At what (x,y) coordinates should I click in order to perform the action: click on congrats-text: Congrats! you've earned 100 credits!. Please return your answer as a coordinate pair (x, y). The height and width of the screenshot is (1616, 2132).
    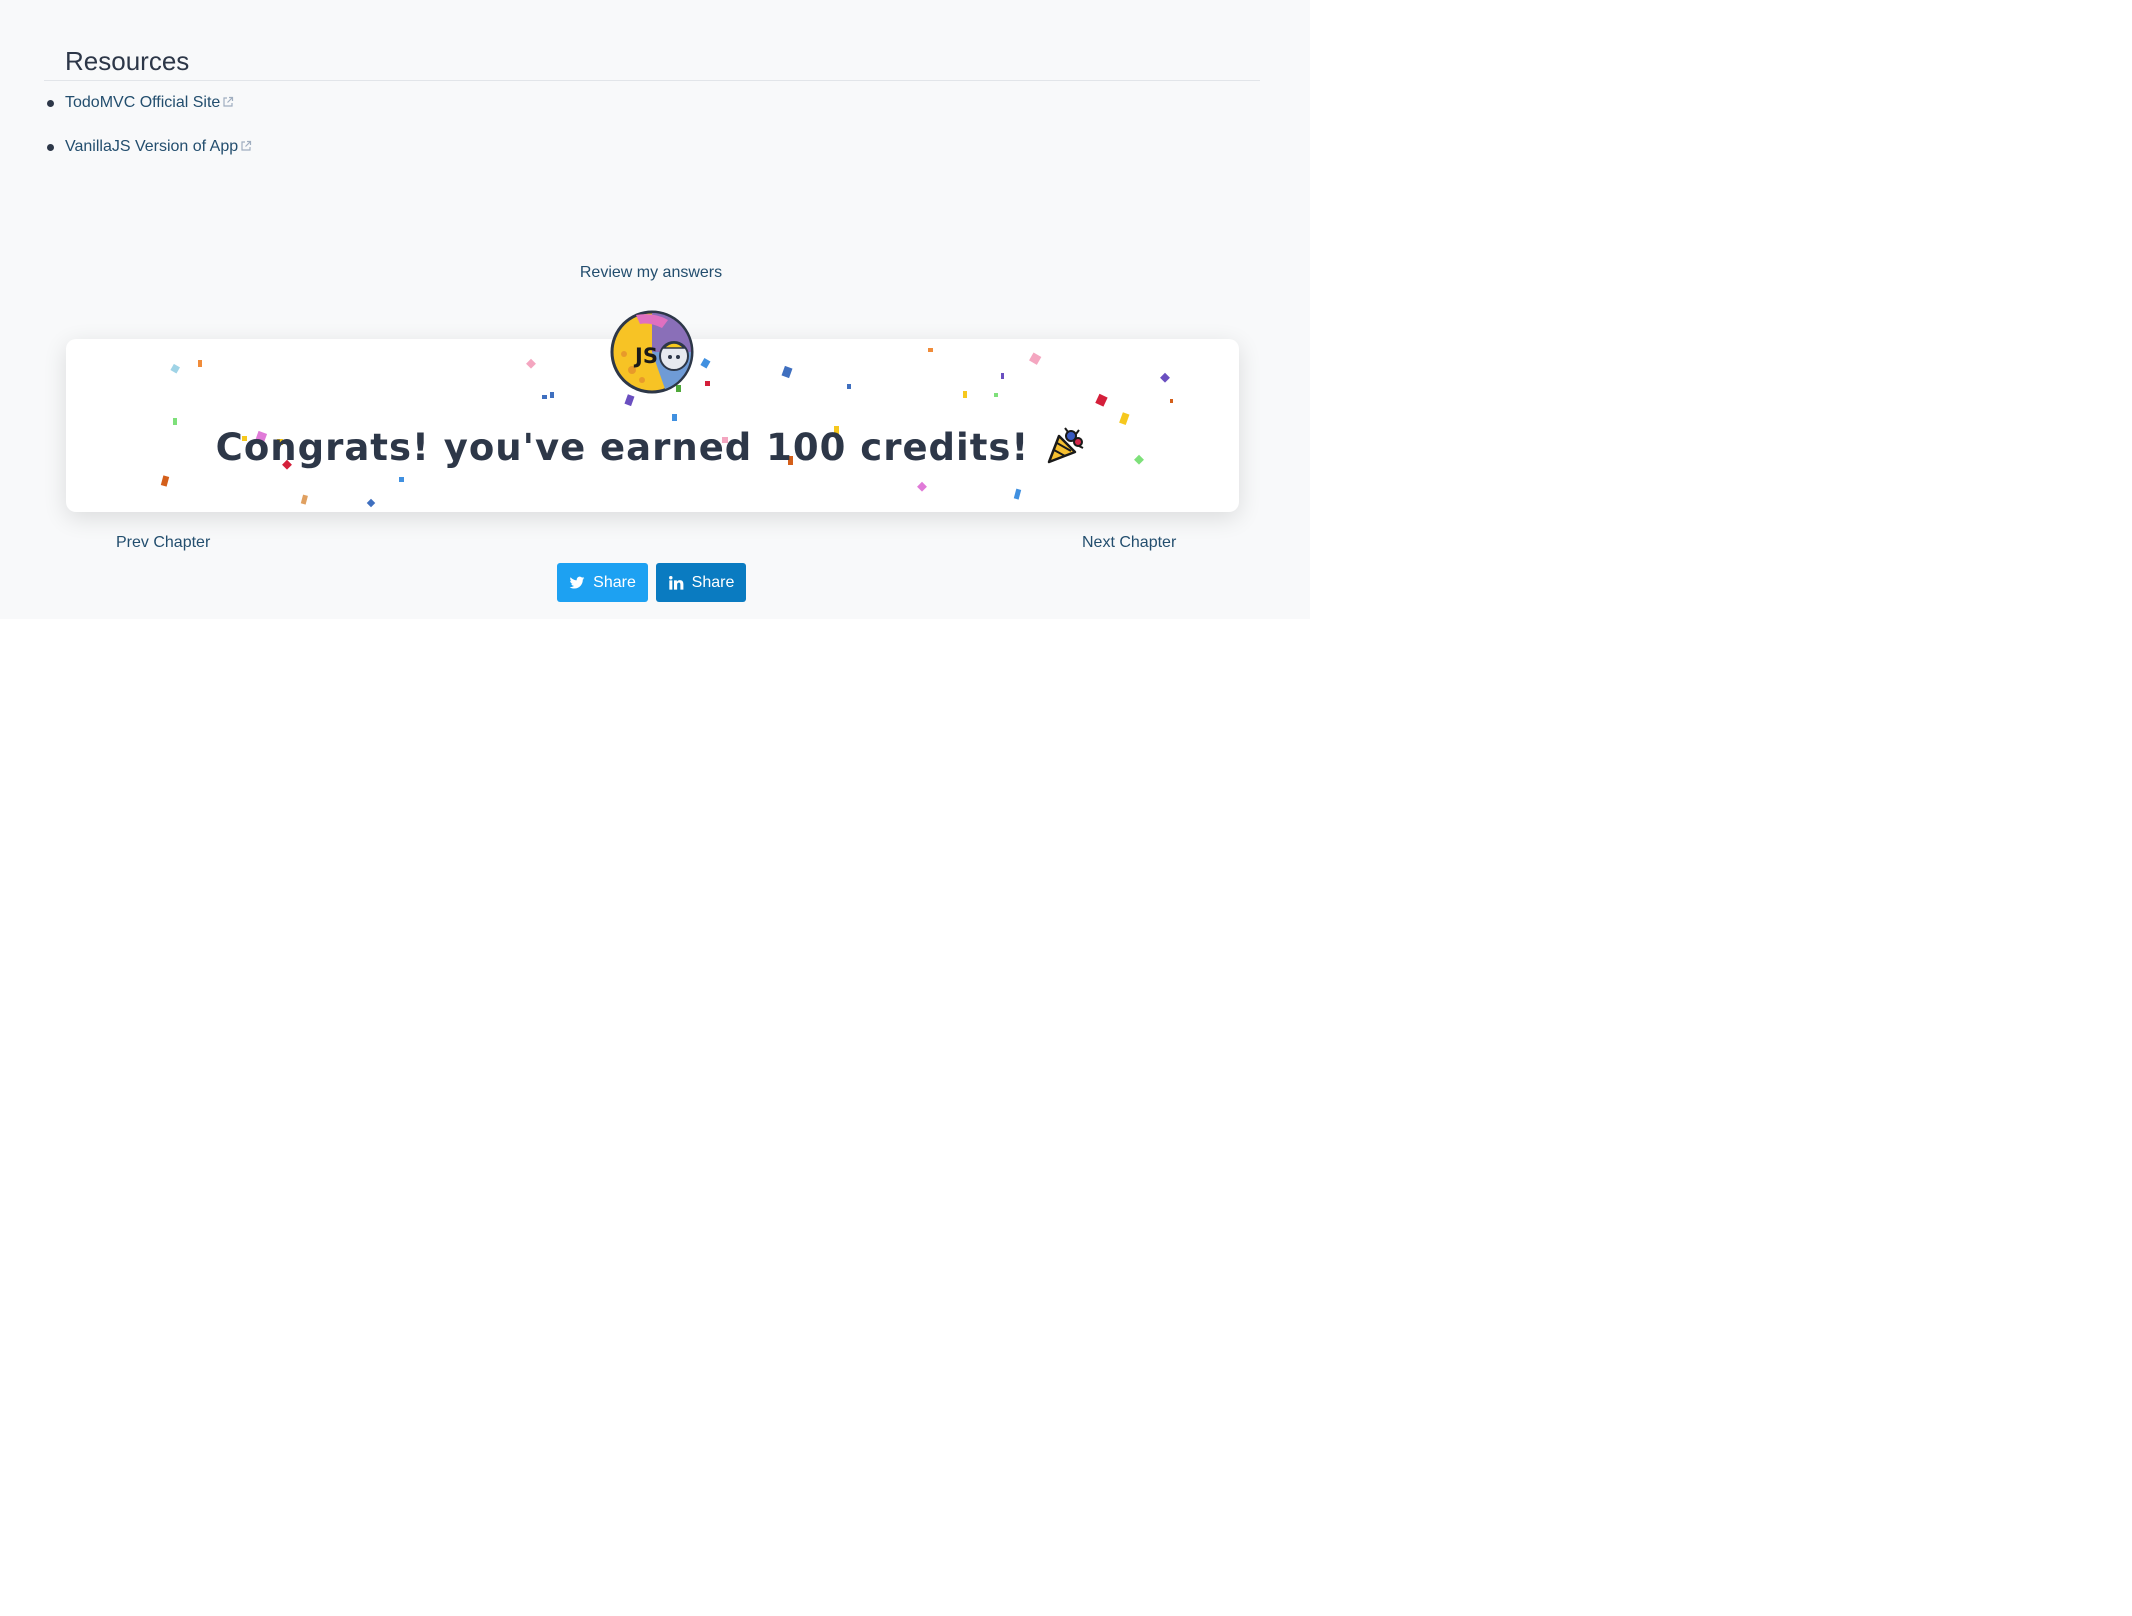
    Looking at the image, I should click on (622, 447).